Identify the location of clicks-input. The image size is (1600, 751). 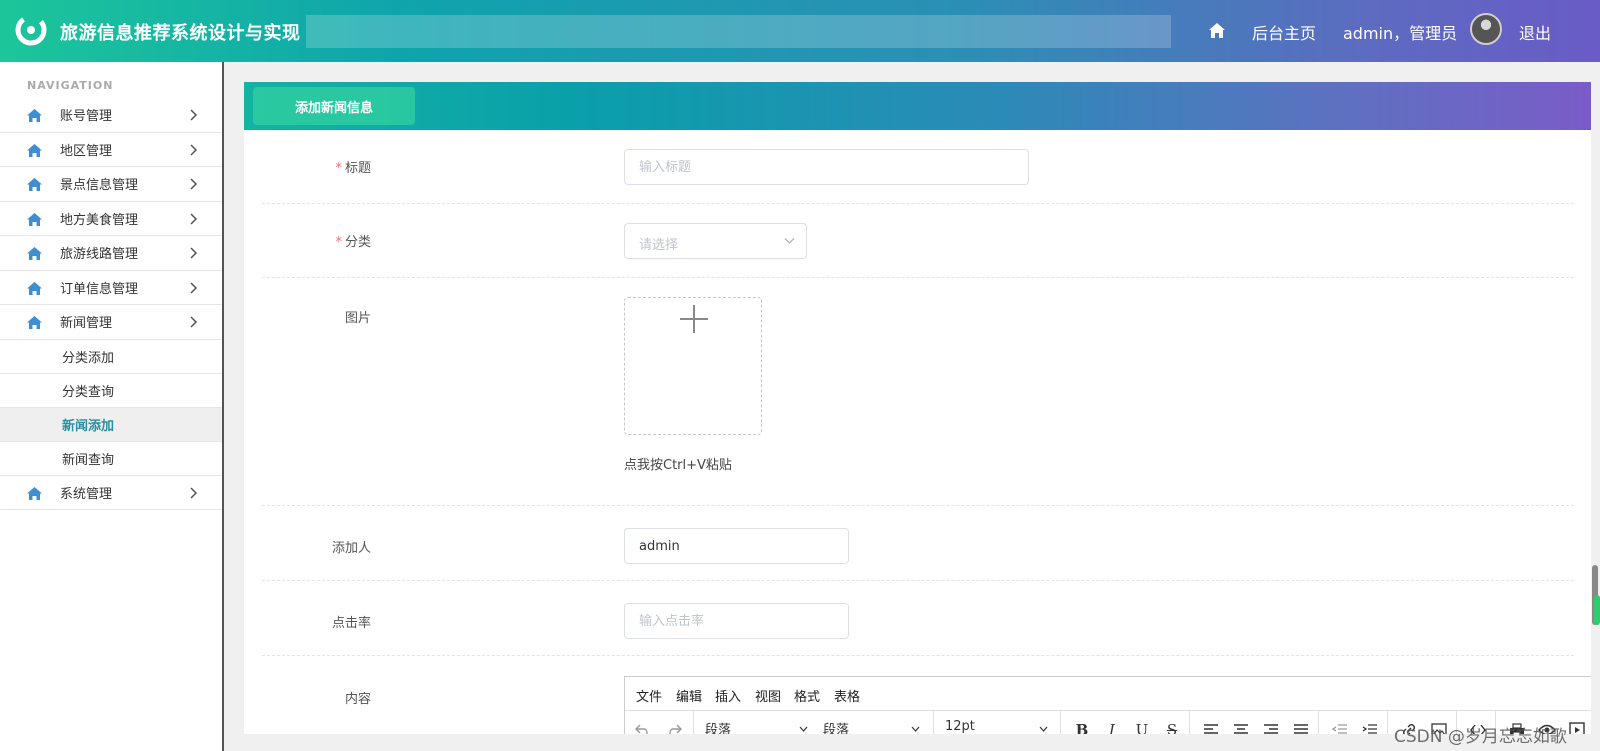
(736, 621).